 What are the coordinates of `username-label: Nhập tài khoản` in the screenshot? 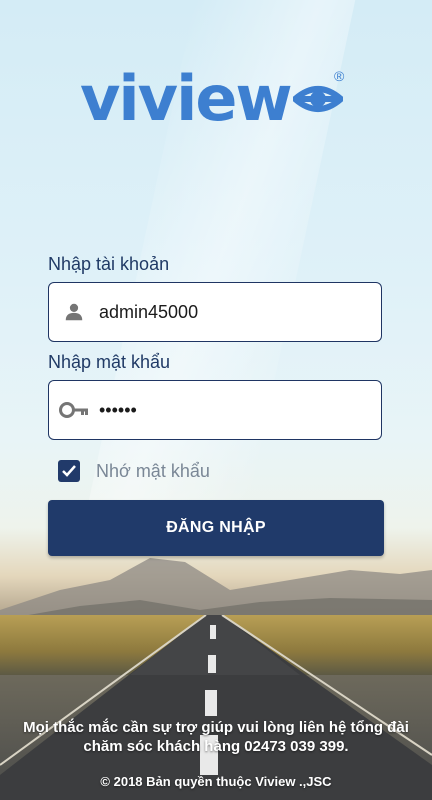 It's located at (109, 264).